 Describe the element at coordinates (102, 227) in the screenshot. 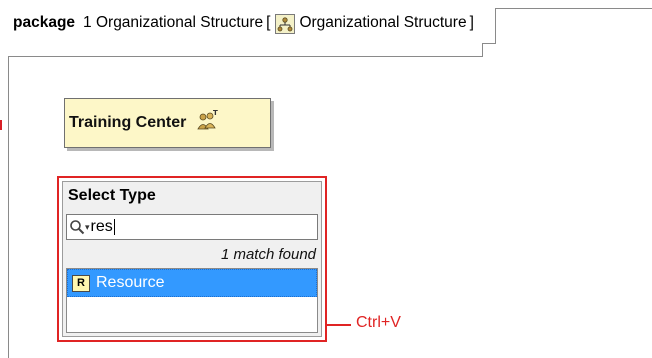

I see `search-value: res` at that location.